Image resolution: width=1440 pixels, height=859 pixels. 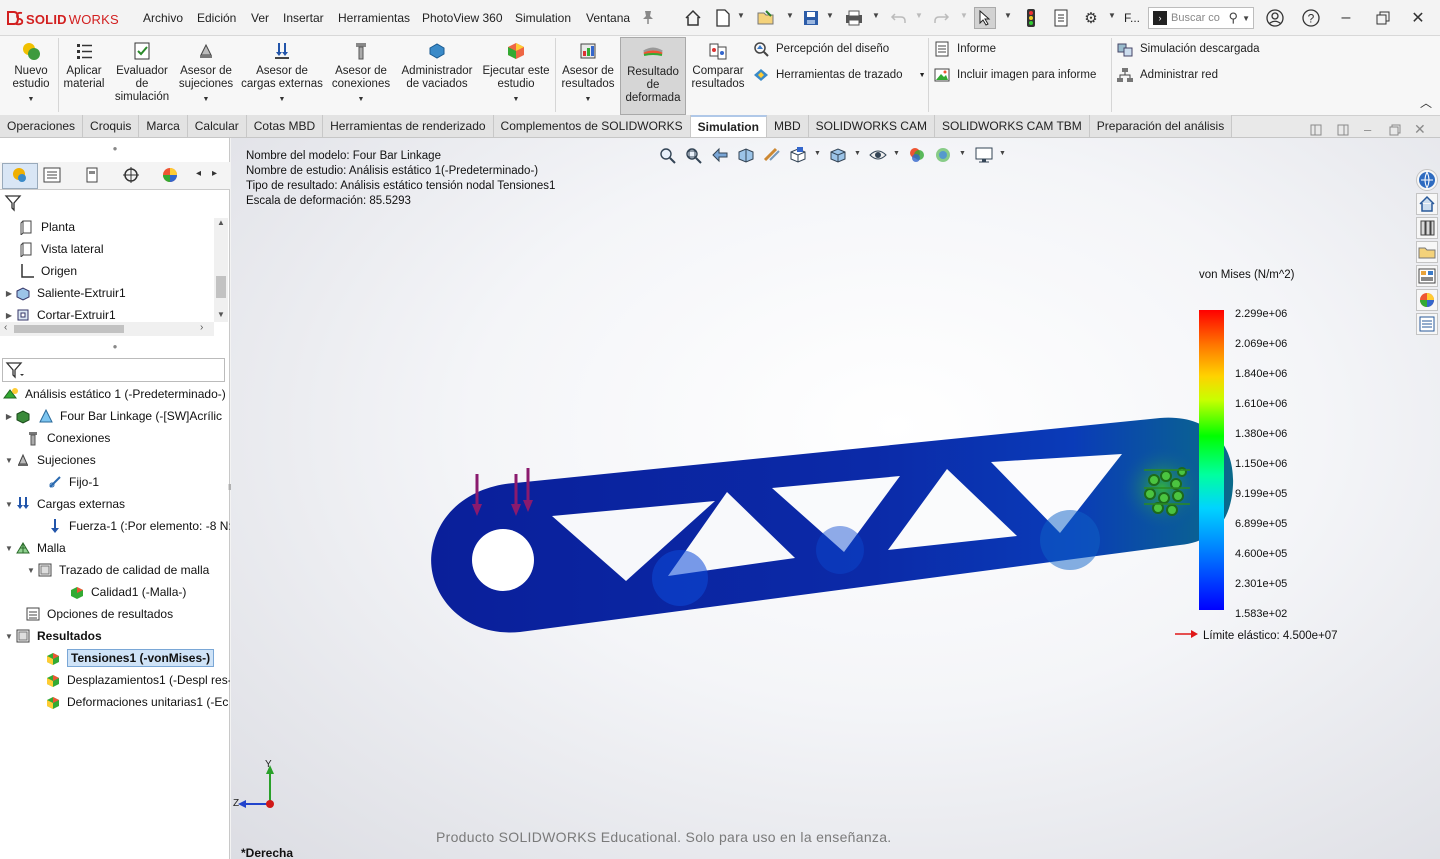 What do you see at coordinates (163, 126) in the screenshot?
I see `tab-marca: Marca` at bounding box center [163, 126].